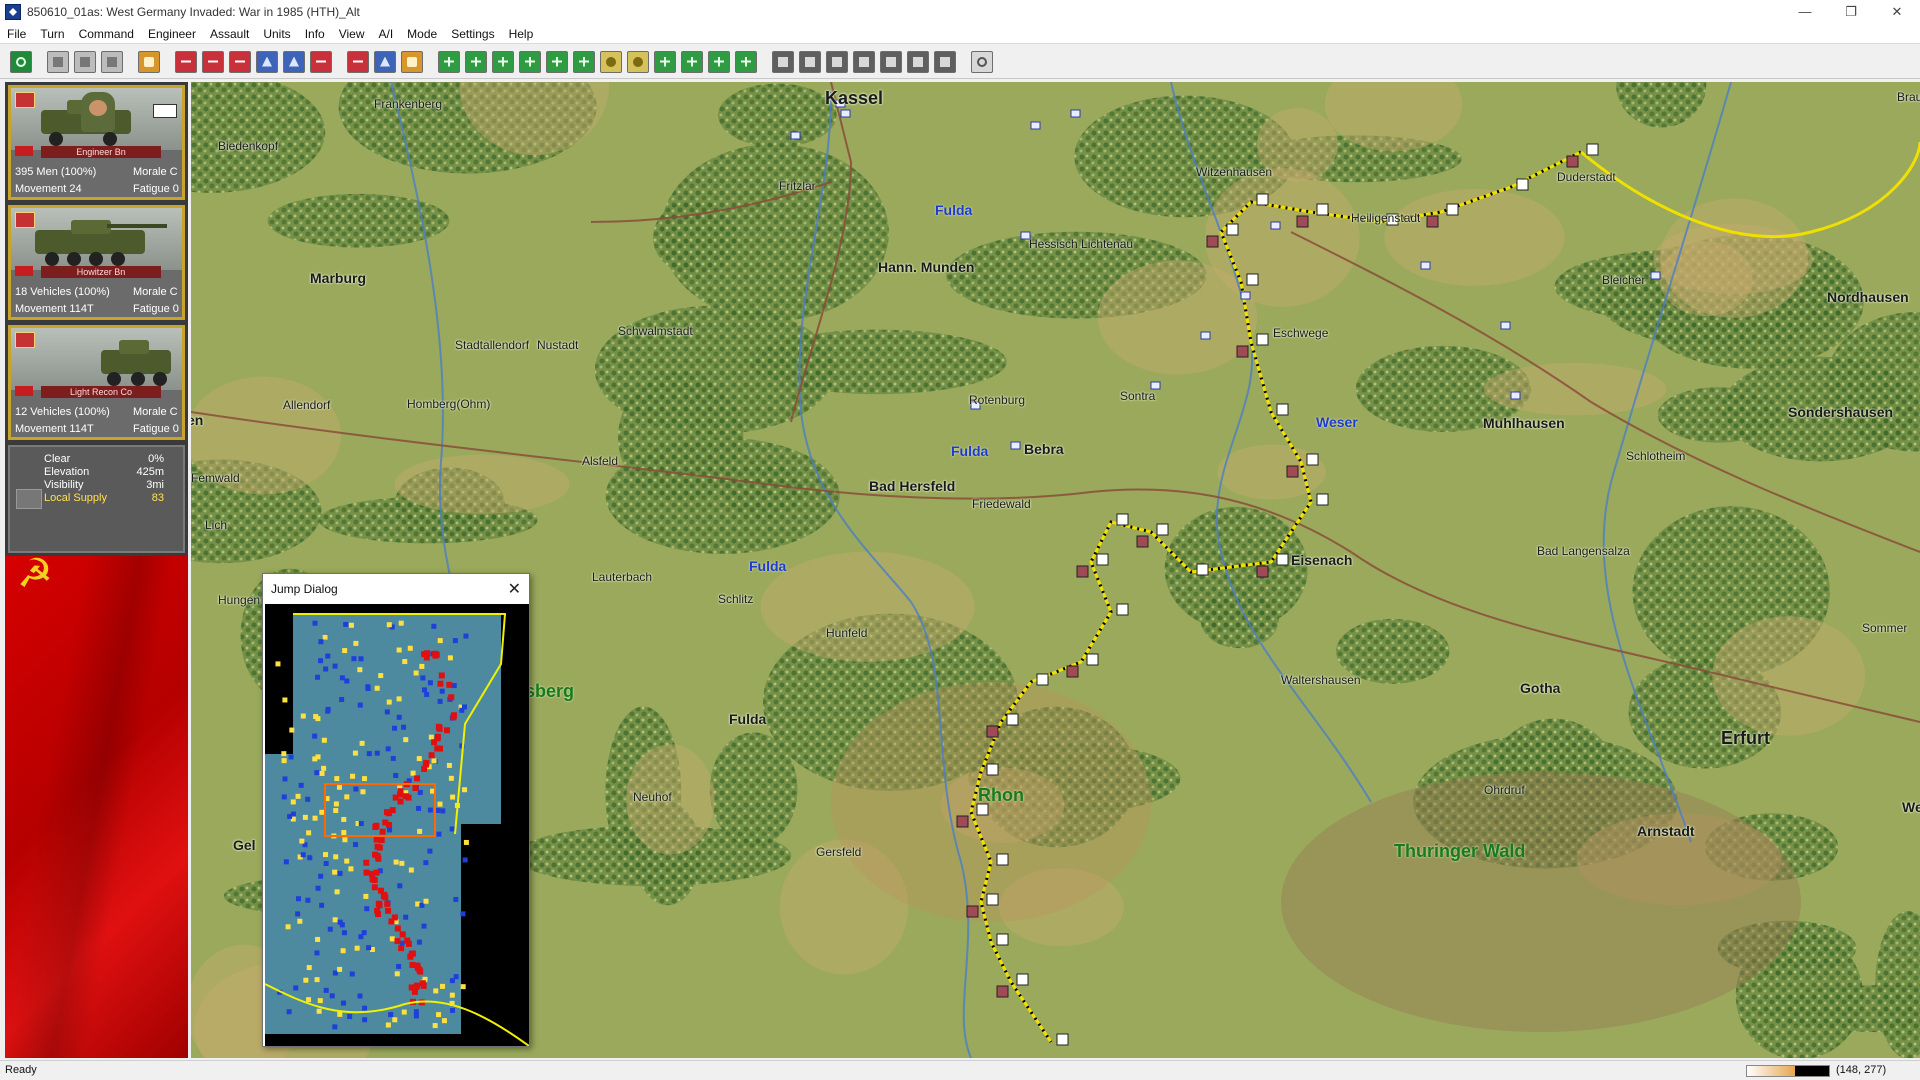 The height and width of the screenshot is (1080, 1920). What do you see at coordinates (149, 61) in the screenshot?
I see `supply-button` at bounding box center [149, 61].